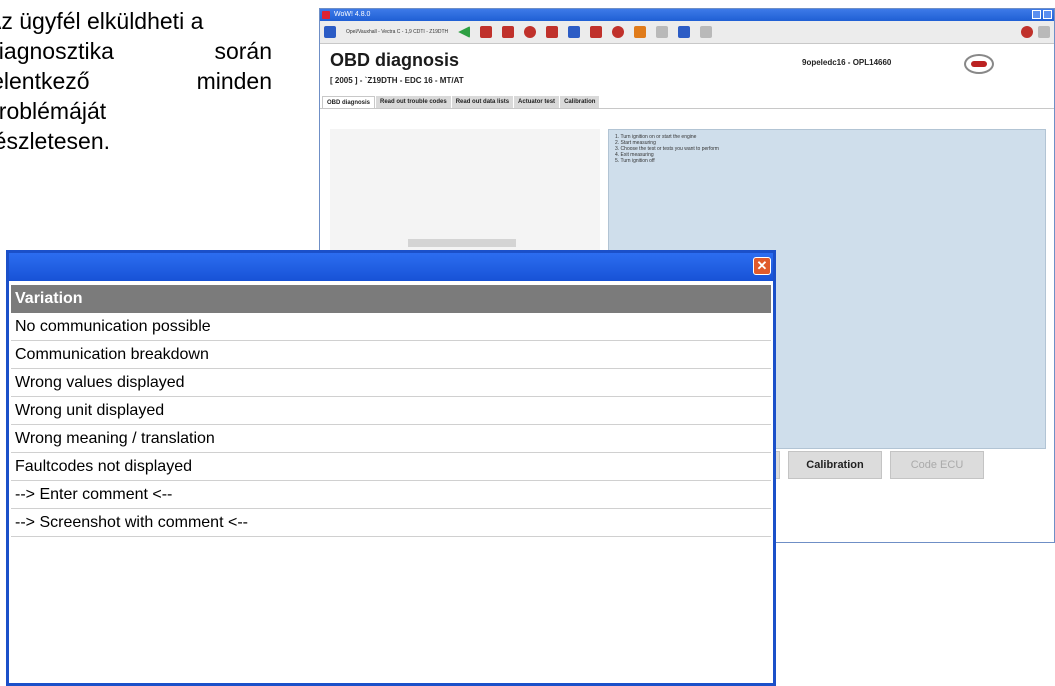 Image resolution: width=1055 pixels, height=686 pixels. Describe the element at coordinates (352, 14) in the screenshot. I see `app-window-title: WoW! 4.8.0` at that location.